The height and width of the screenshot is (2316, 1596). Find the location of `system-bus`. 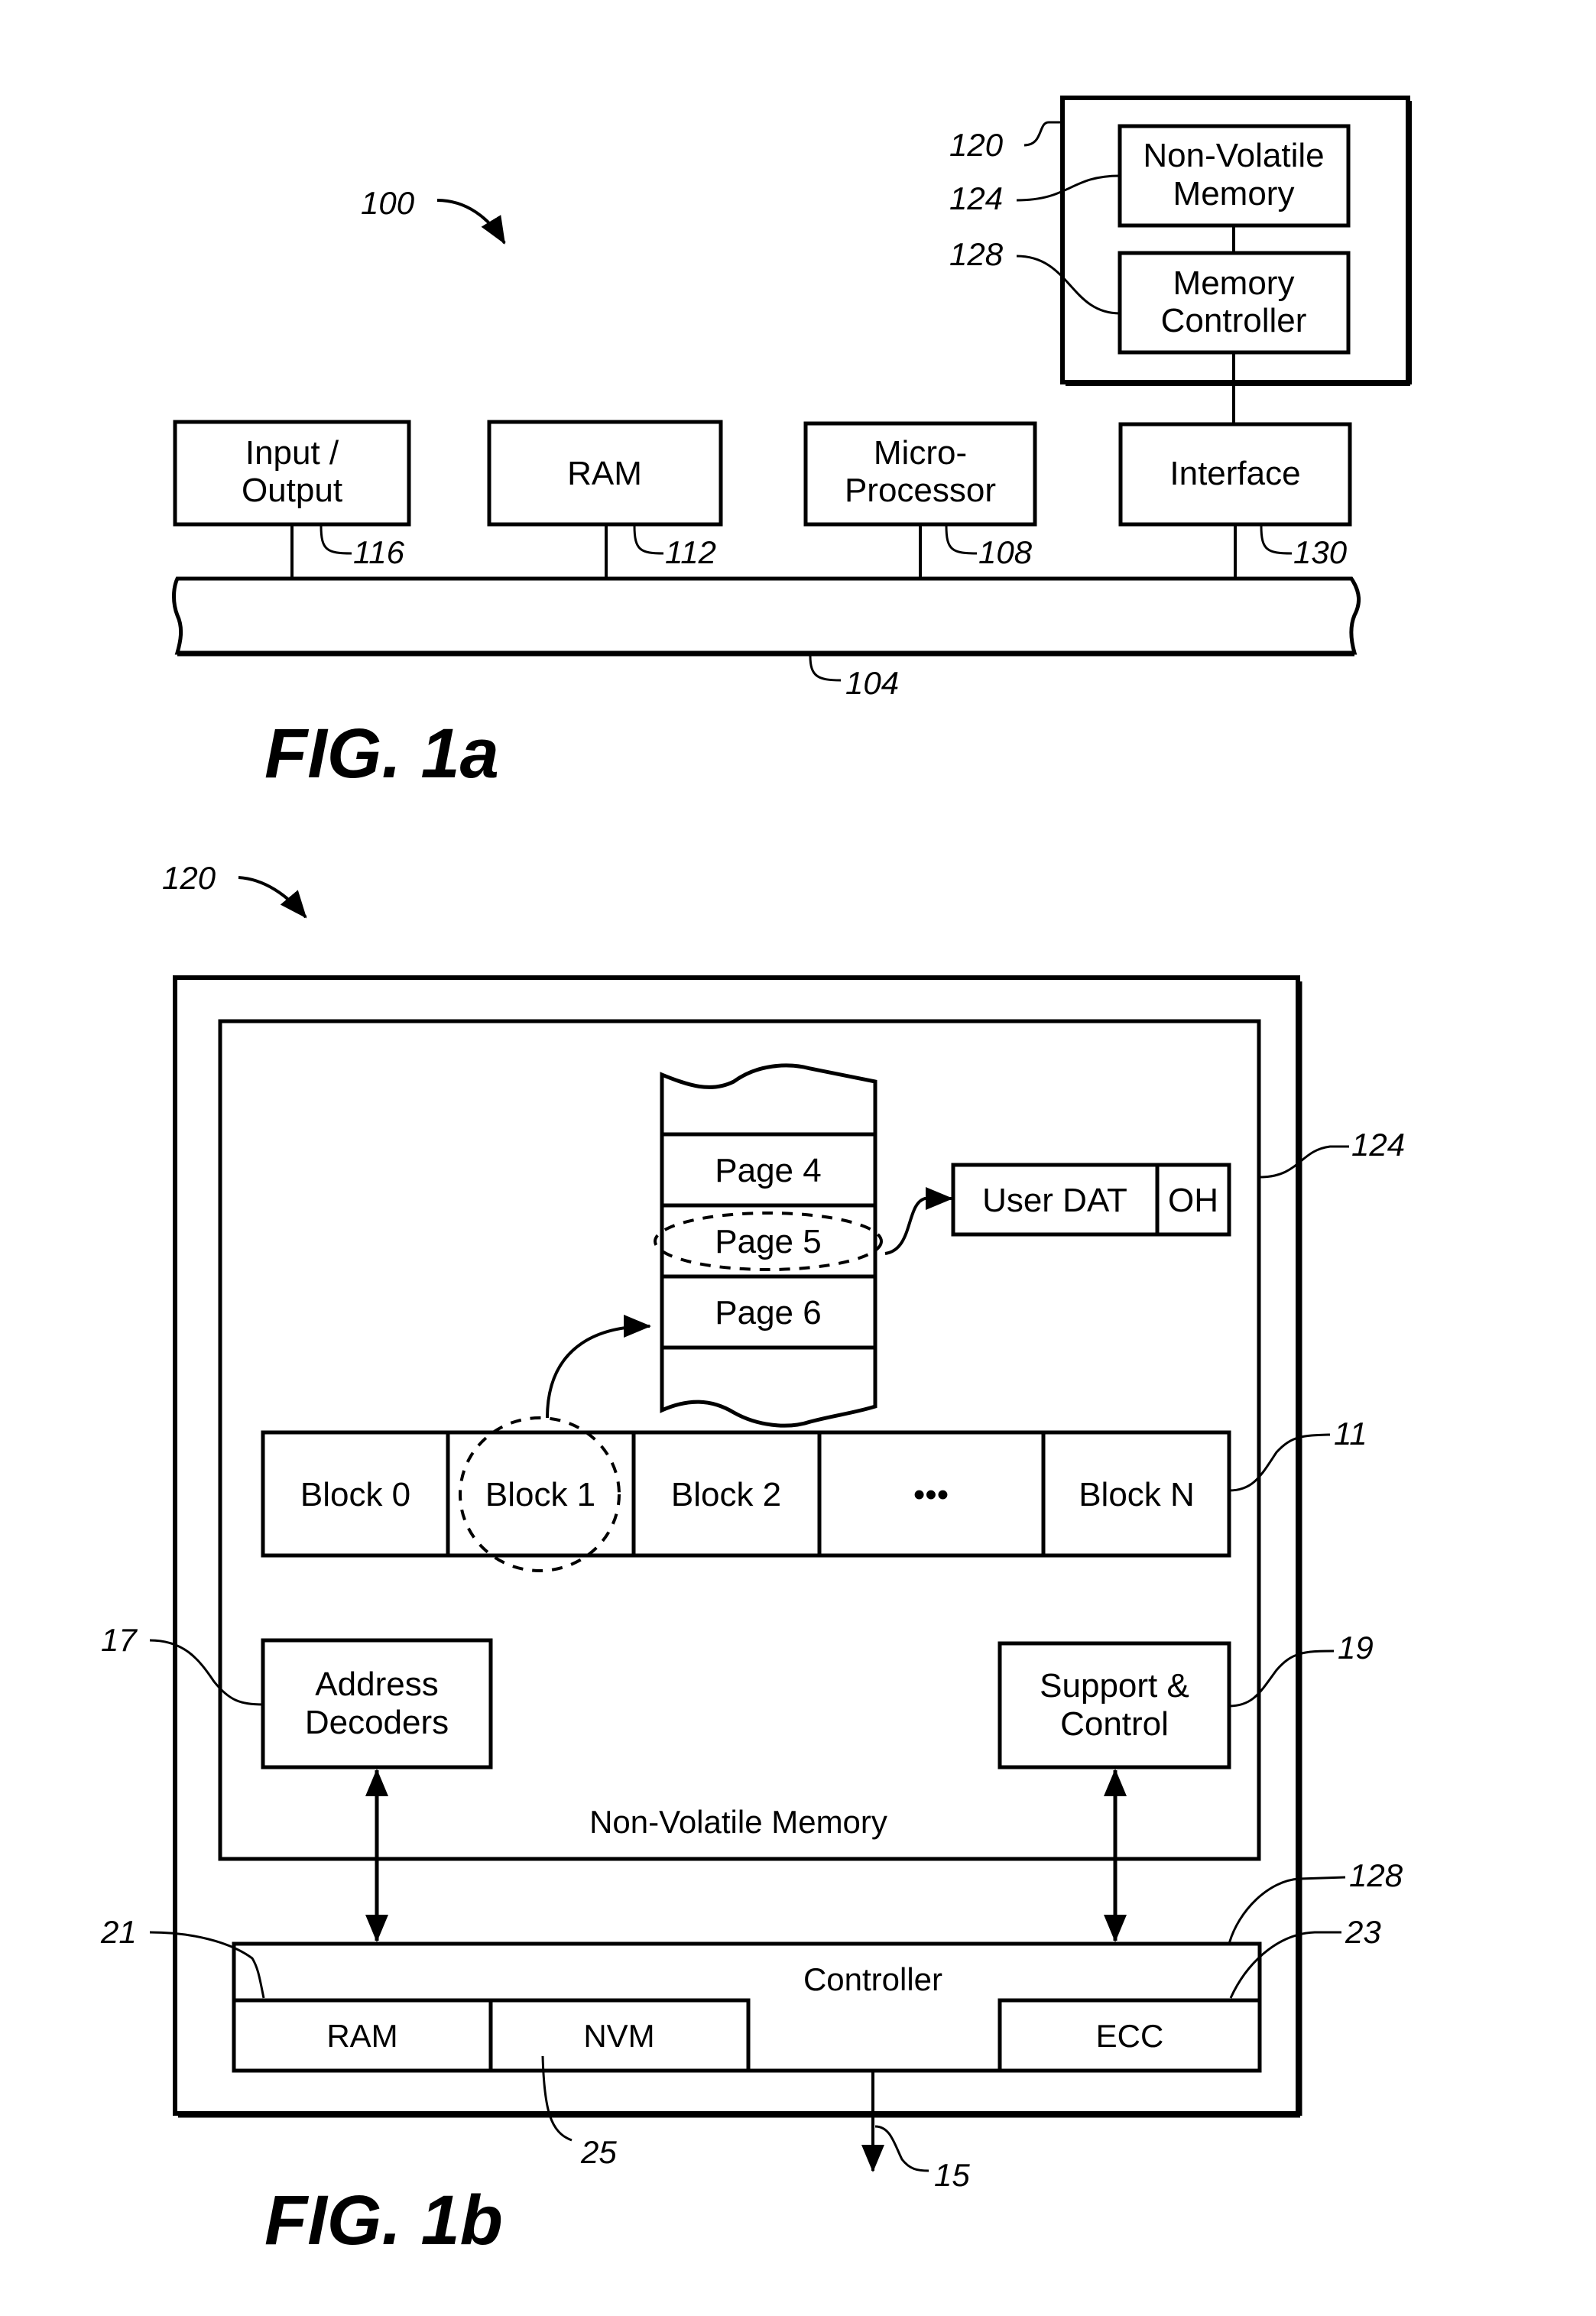

system-bus is located at coordinates (766, 615).